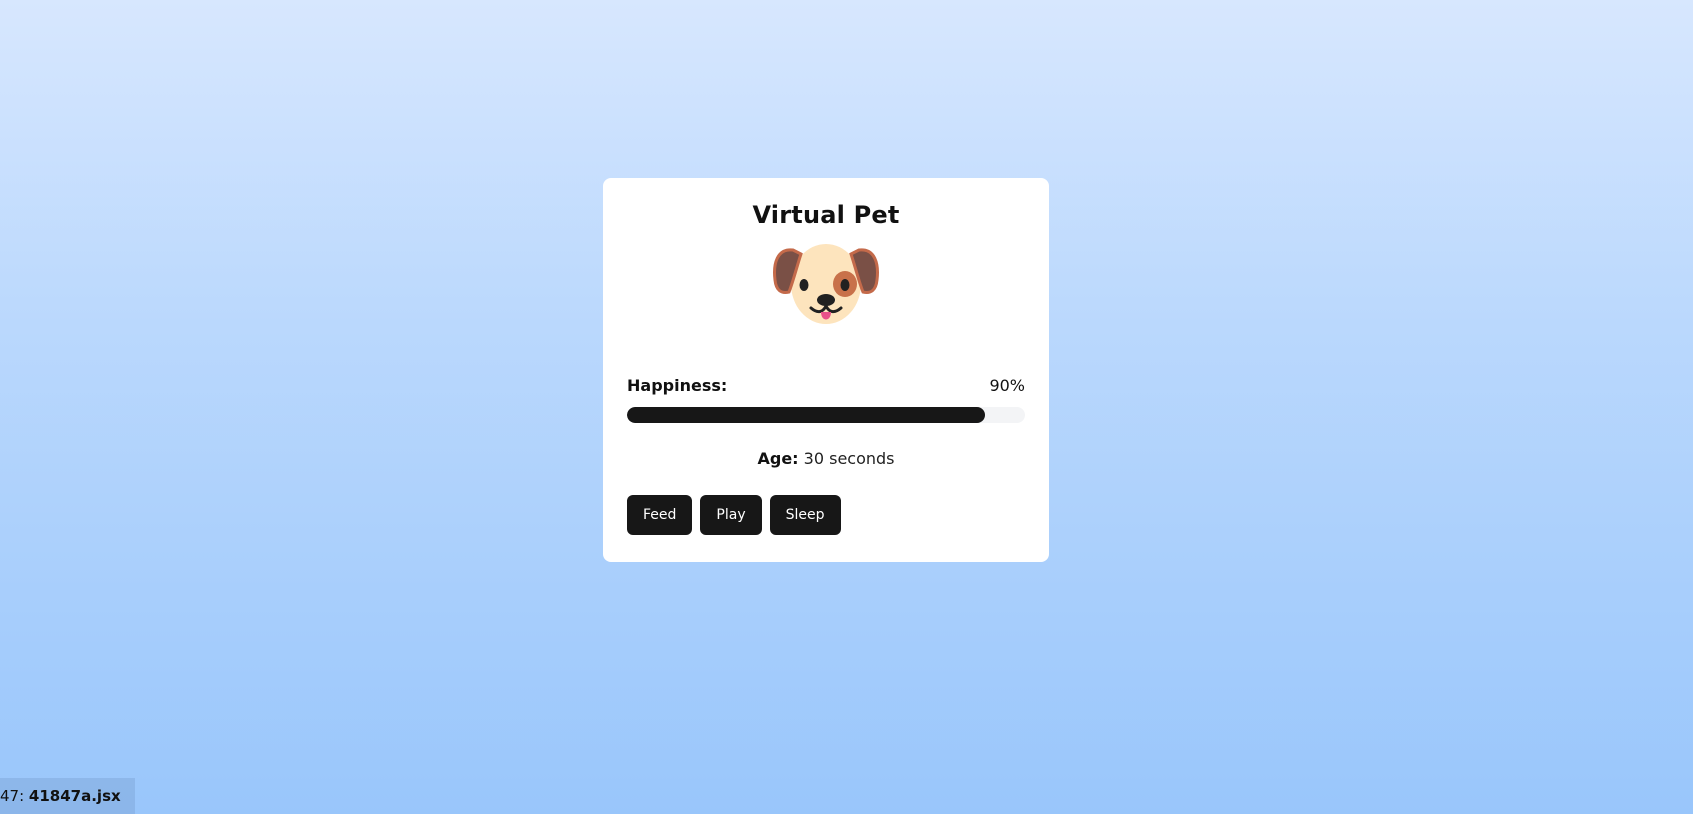  I want to click on age-label: Age:, so click(778, 458).